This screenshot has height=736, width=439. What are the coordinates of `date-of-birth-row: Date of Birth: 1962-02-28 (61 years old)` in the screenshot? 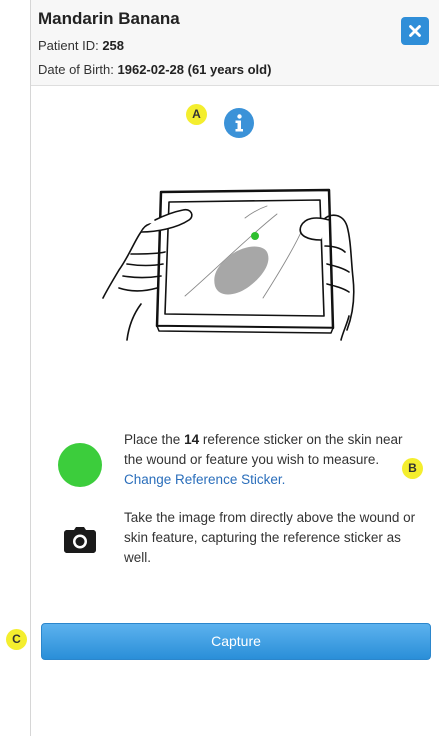 It's located at (154, 69).